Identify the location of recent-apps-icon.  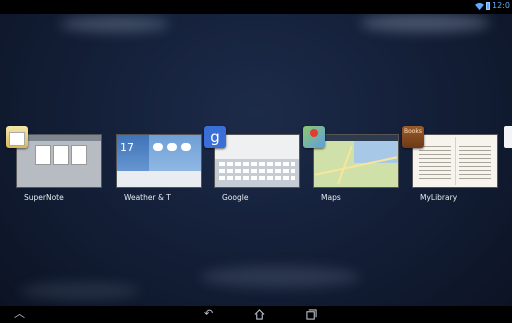
(311, 314).